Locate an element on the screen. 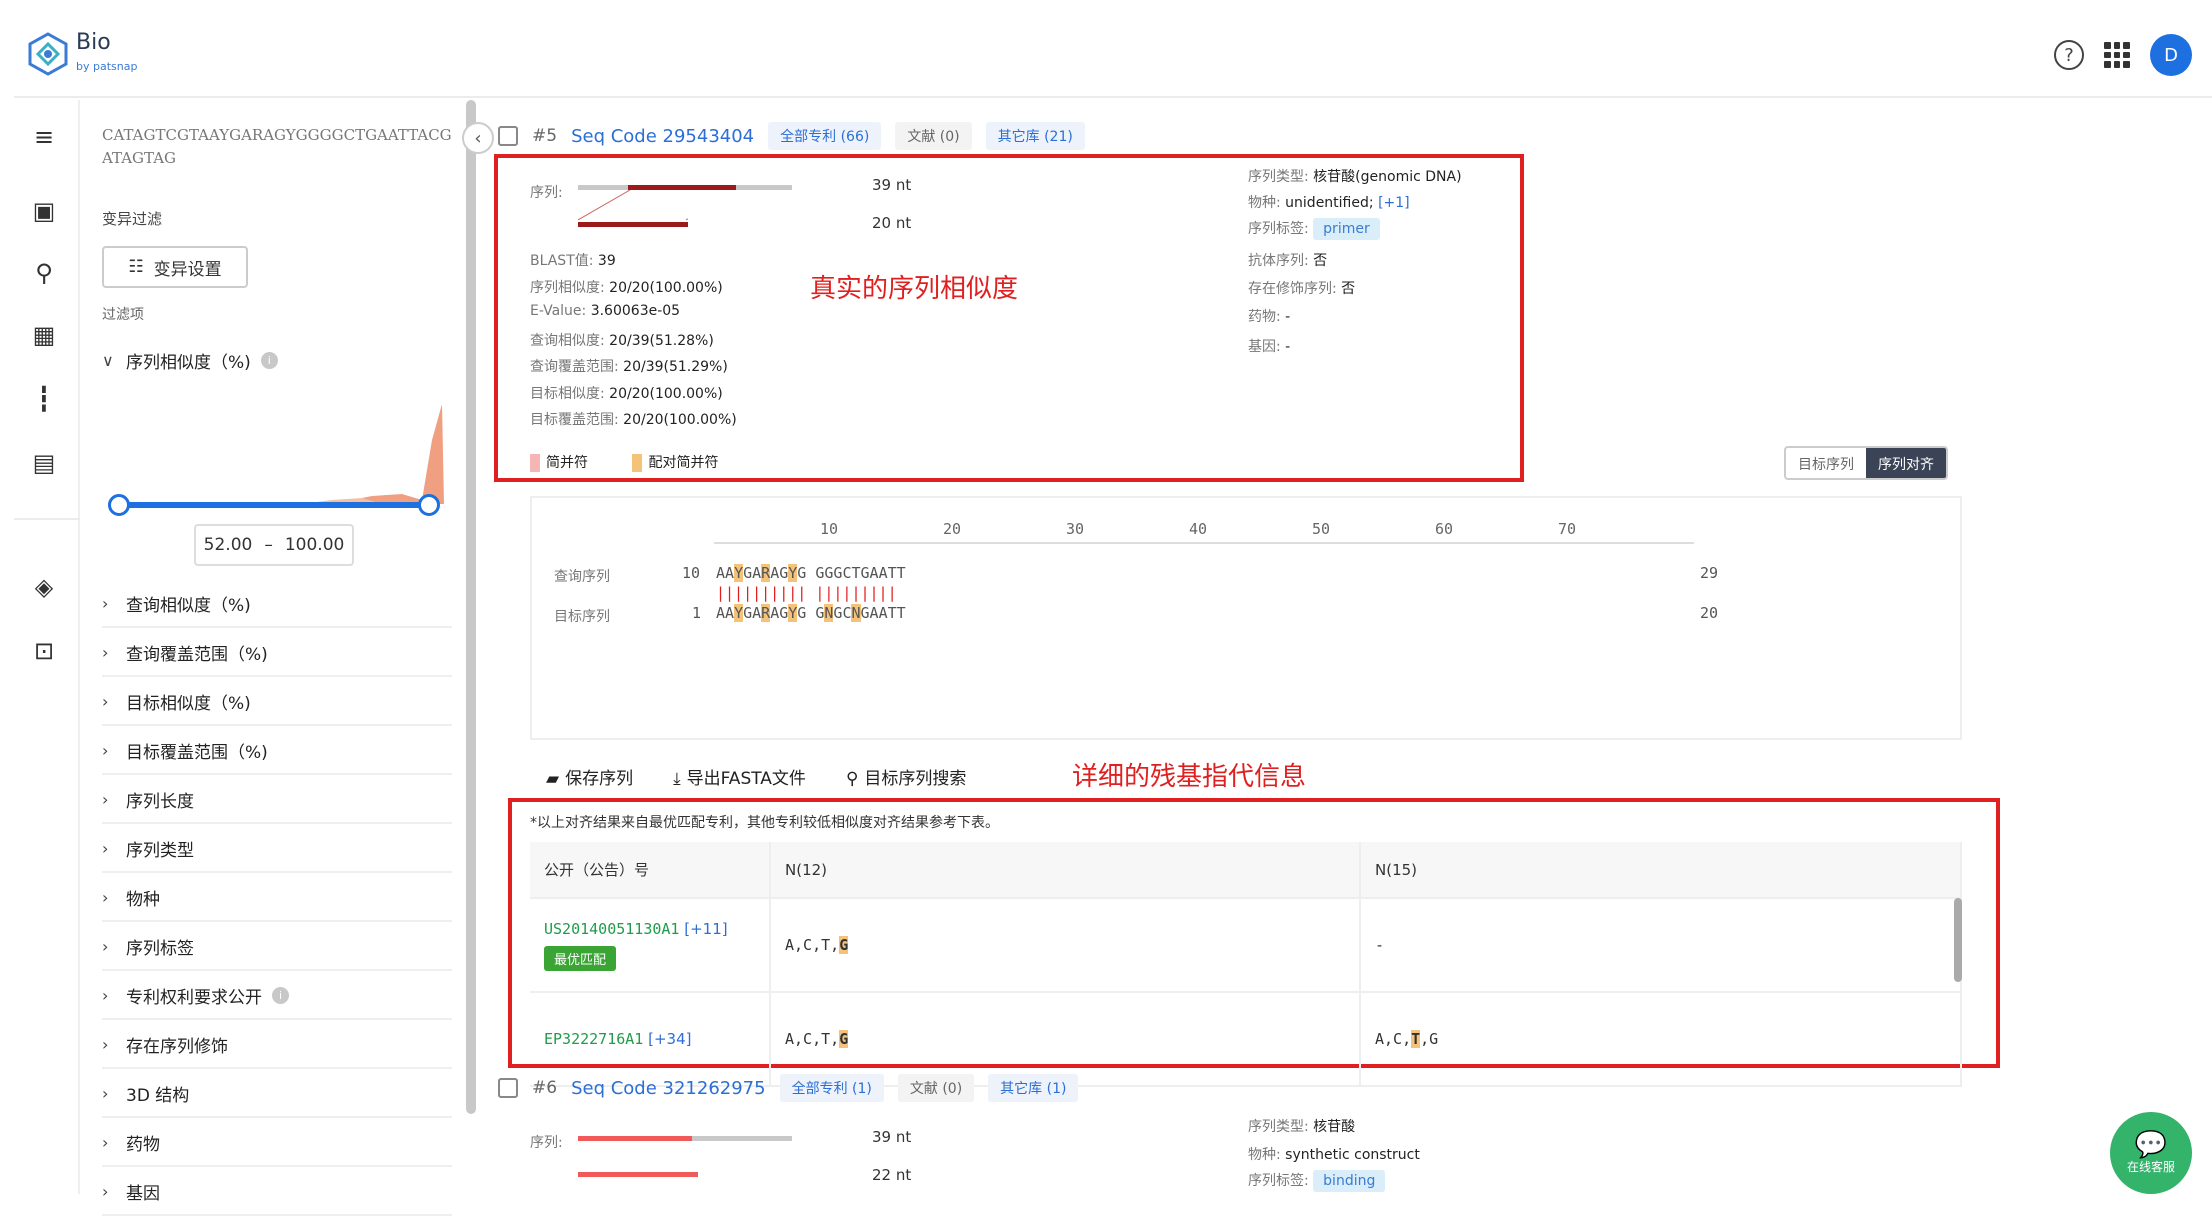 This screenshot has width=2212, height=1216. target-end: 20 is located at coordinates (1709, 613).